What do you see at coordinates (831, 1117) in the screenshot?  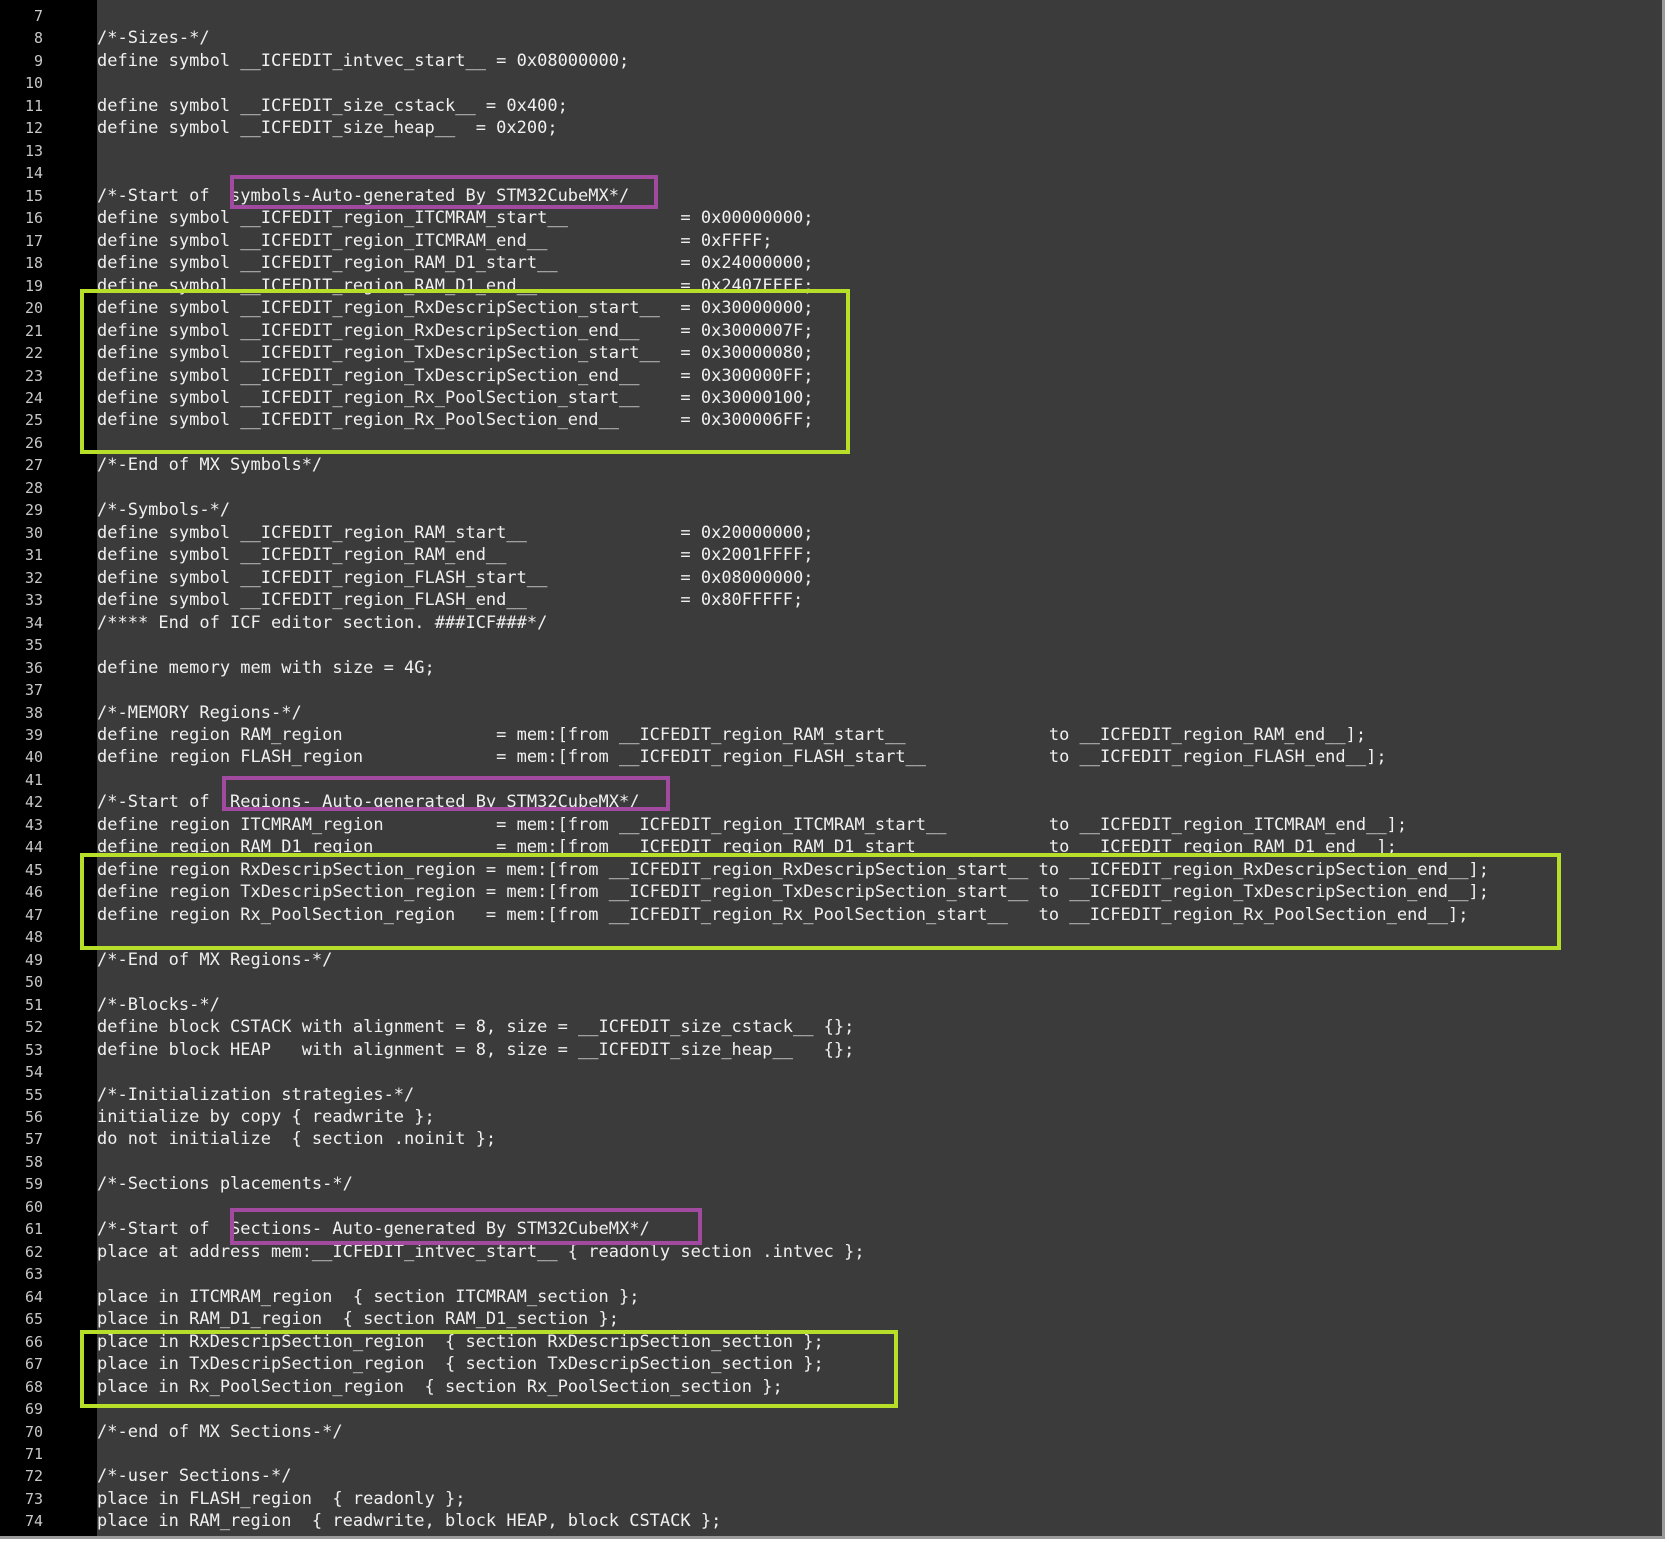 I see `code-line: 56 initialize by copy { readwrite };` at bounding box center [831, 1117].